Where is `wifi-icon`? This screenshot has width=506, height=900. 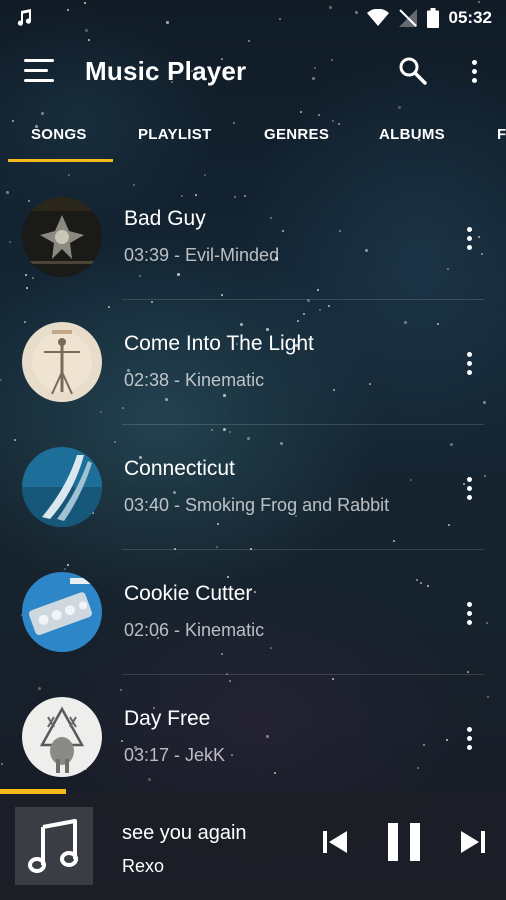
wifi-icon is located at coordinates (377, 17).